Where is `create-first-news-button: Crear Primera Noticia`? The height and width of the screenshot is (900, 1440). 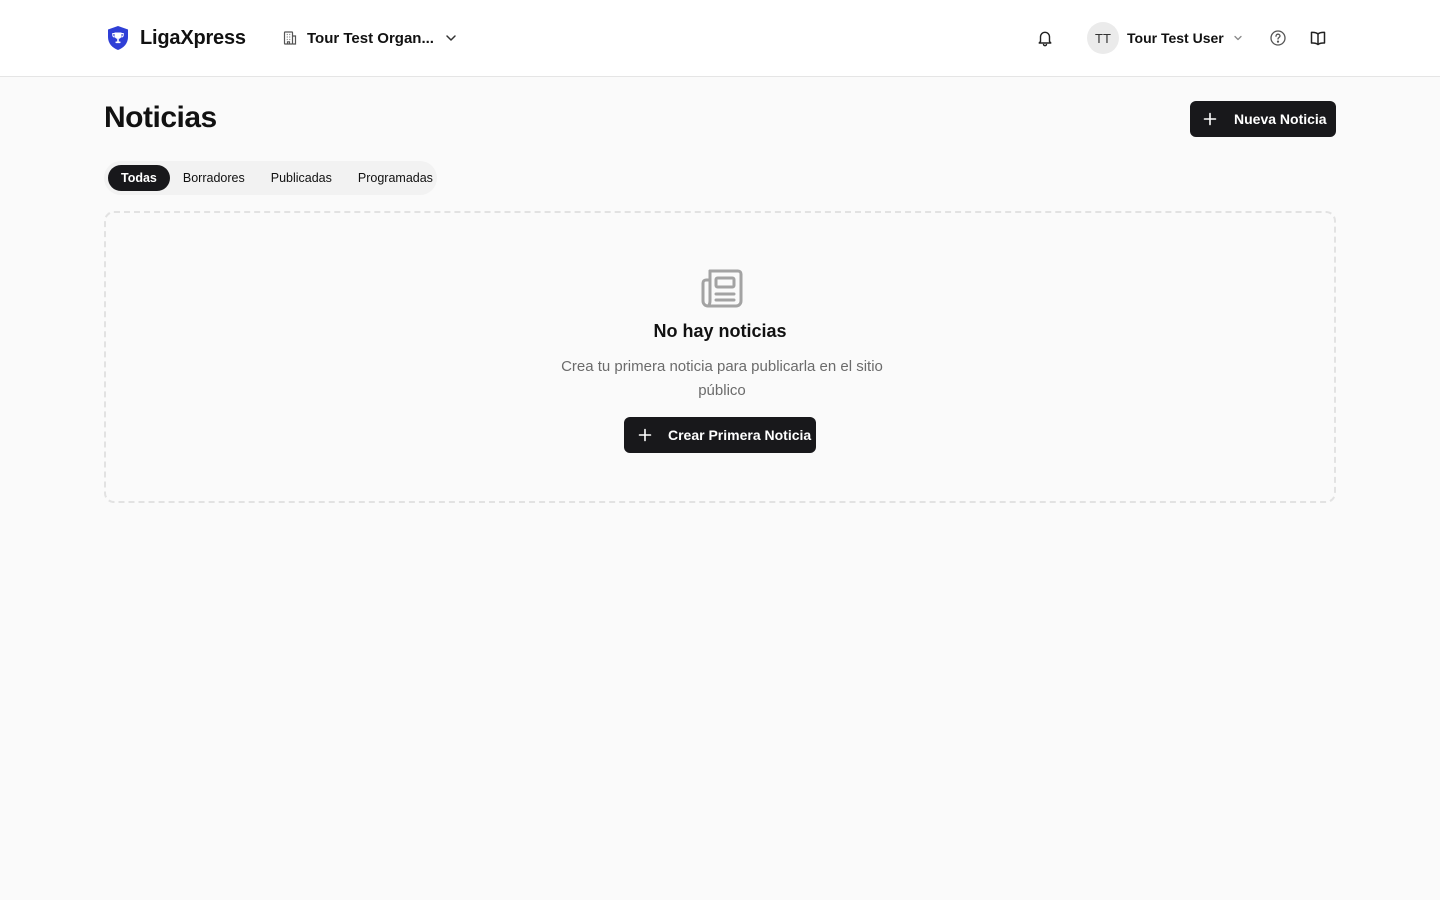 create-first-news-button: Crear Primera Noticia is located at coordinates (720, 435).